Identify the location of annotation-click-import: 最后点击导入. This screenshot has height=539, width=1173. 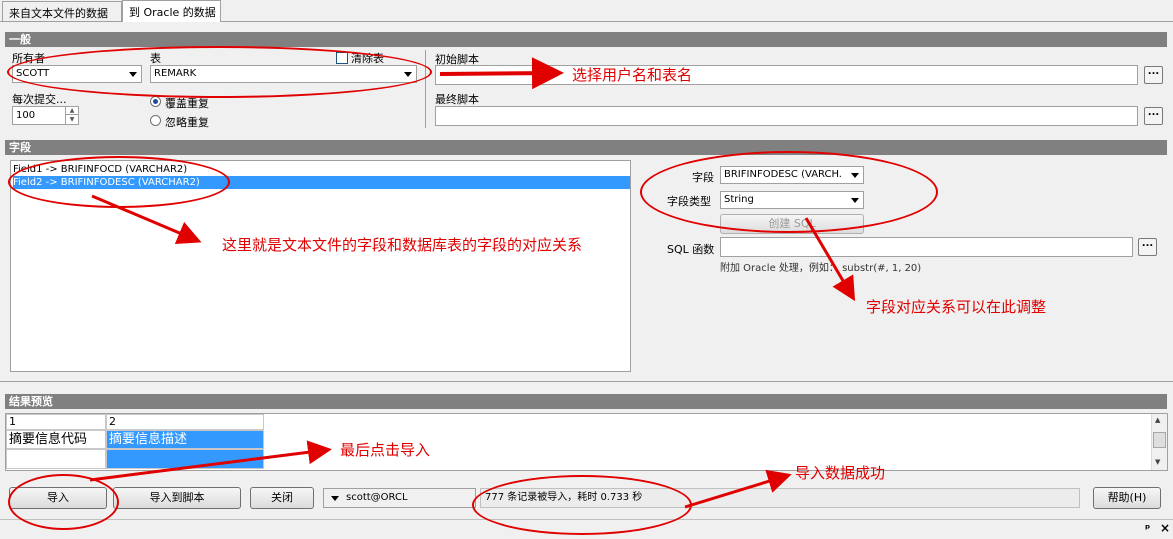
(385, 450).